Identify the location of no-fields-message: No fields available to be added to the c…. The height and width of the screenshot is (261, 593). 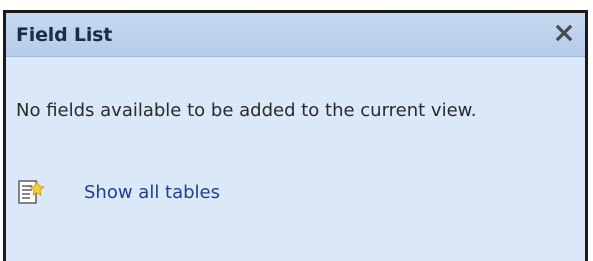
(246, 110).